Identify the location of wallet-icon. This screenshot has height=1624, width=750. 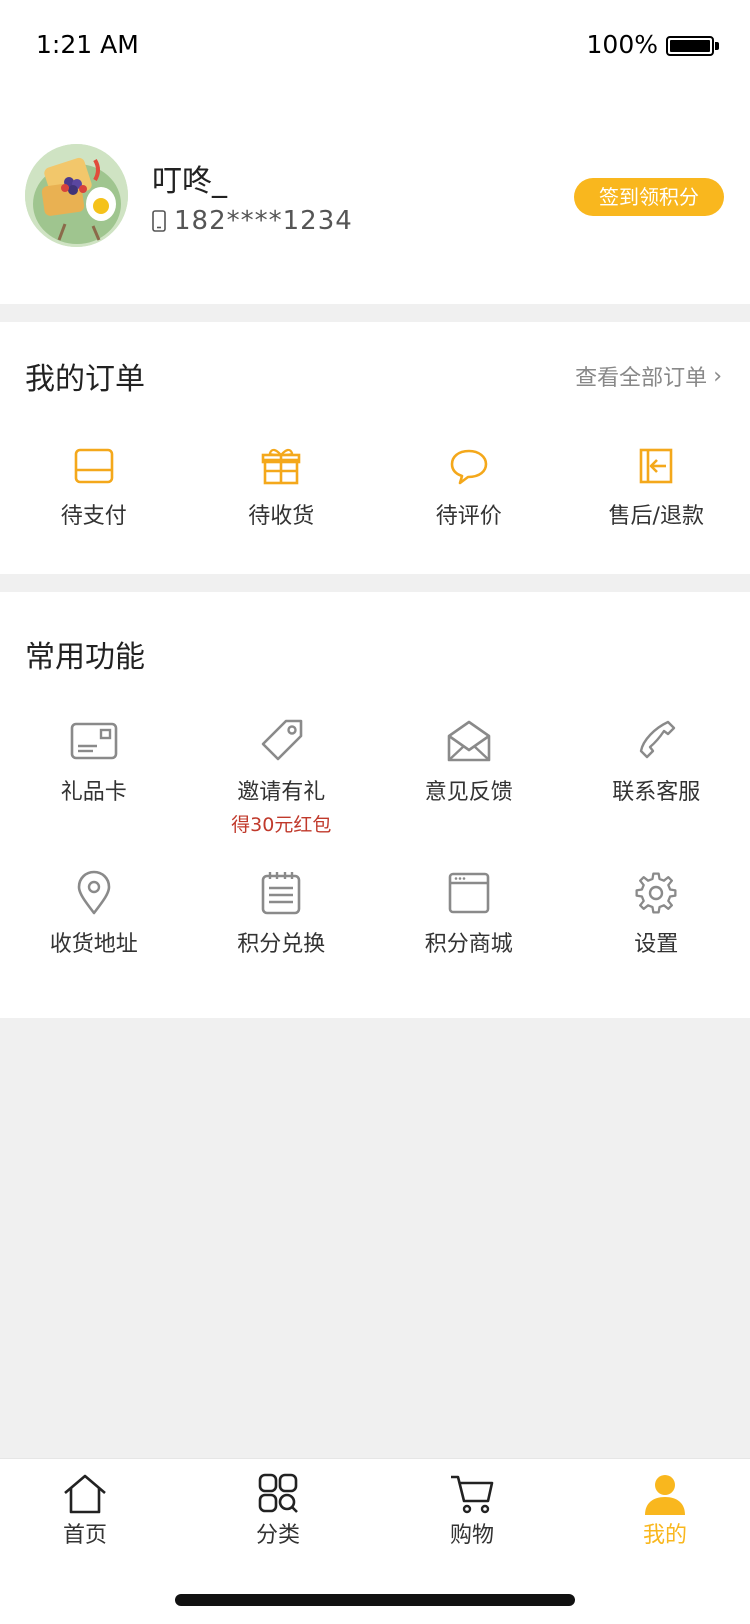
(94, 466).